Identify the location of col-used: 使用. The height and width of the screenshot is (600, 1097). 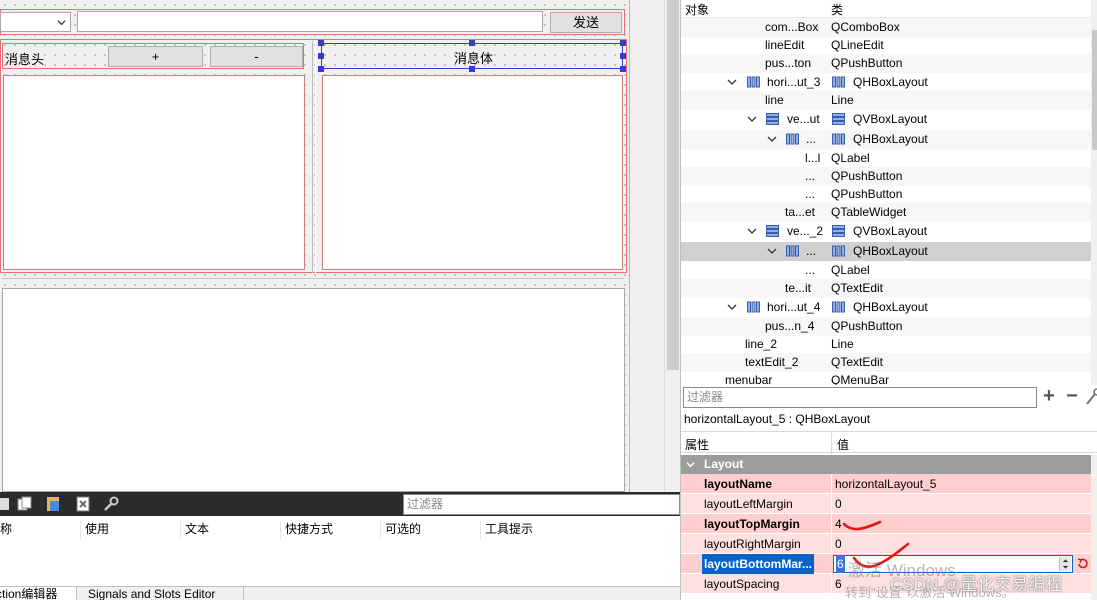
(131, 530).